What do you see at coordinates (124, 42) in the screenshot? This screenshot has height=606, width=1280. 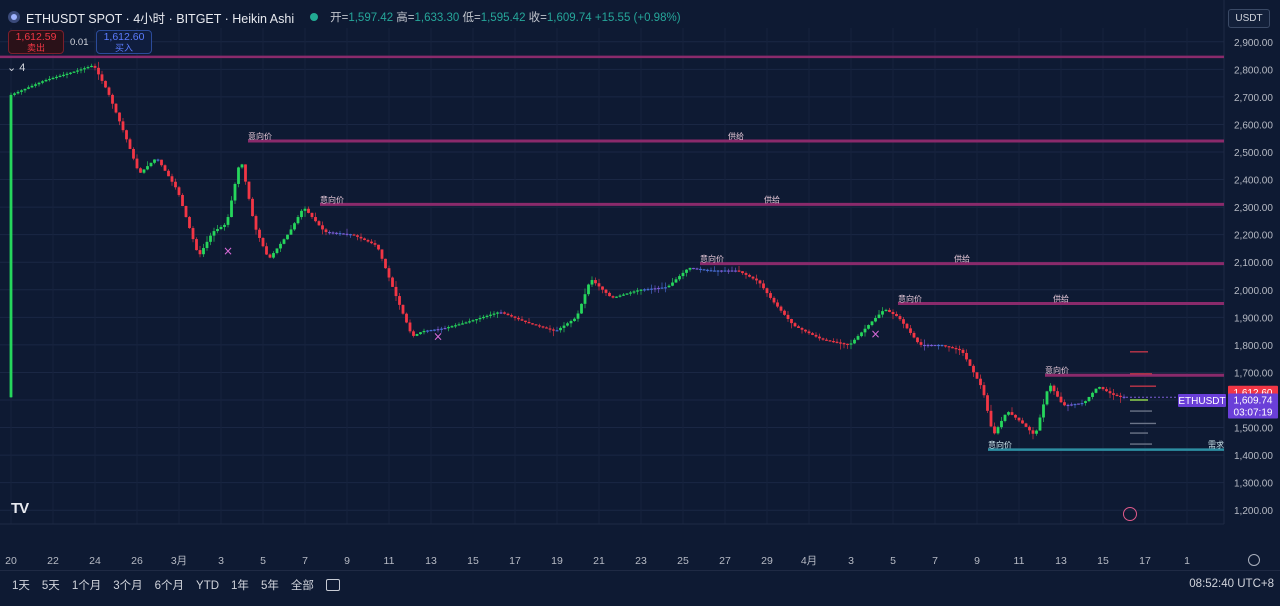 I see `buy-button: 1,612.60 买入` at bounding box center [124, 42].